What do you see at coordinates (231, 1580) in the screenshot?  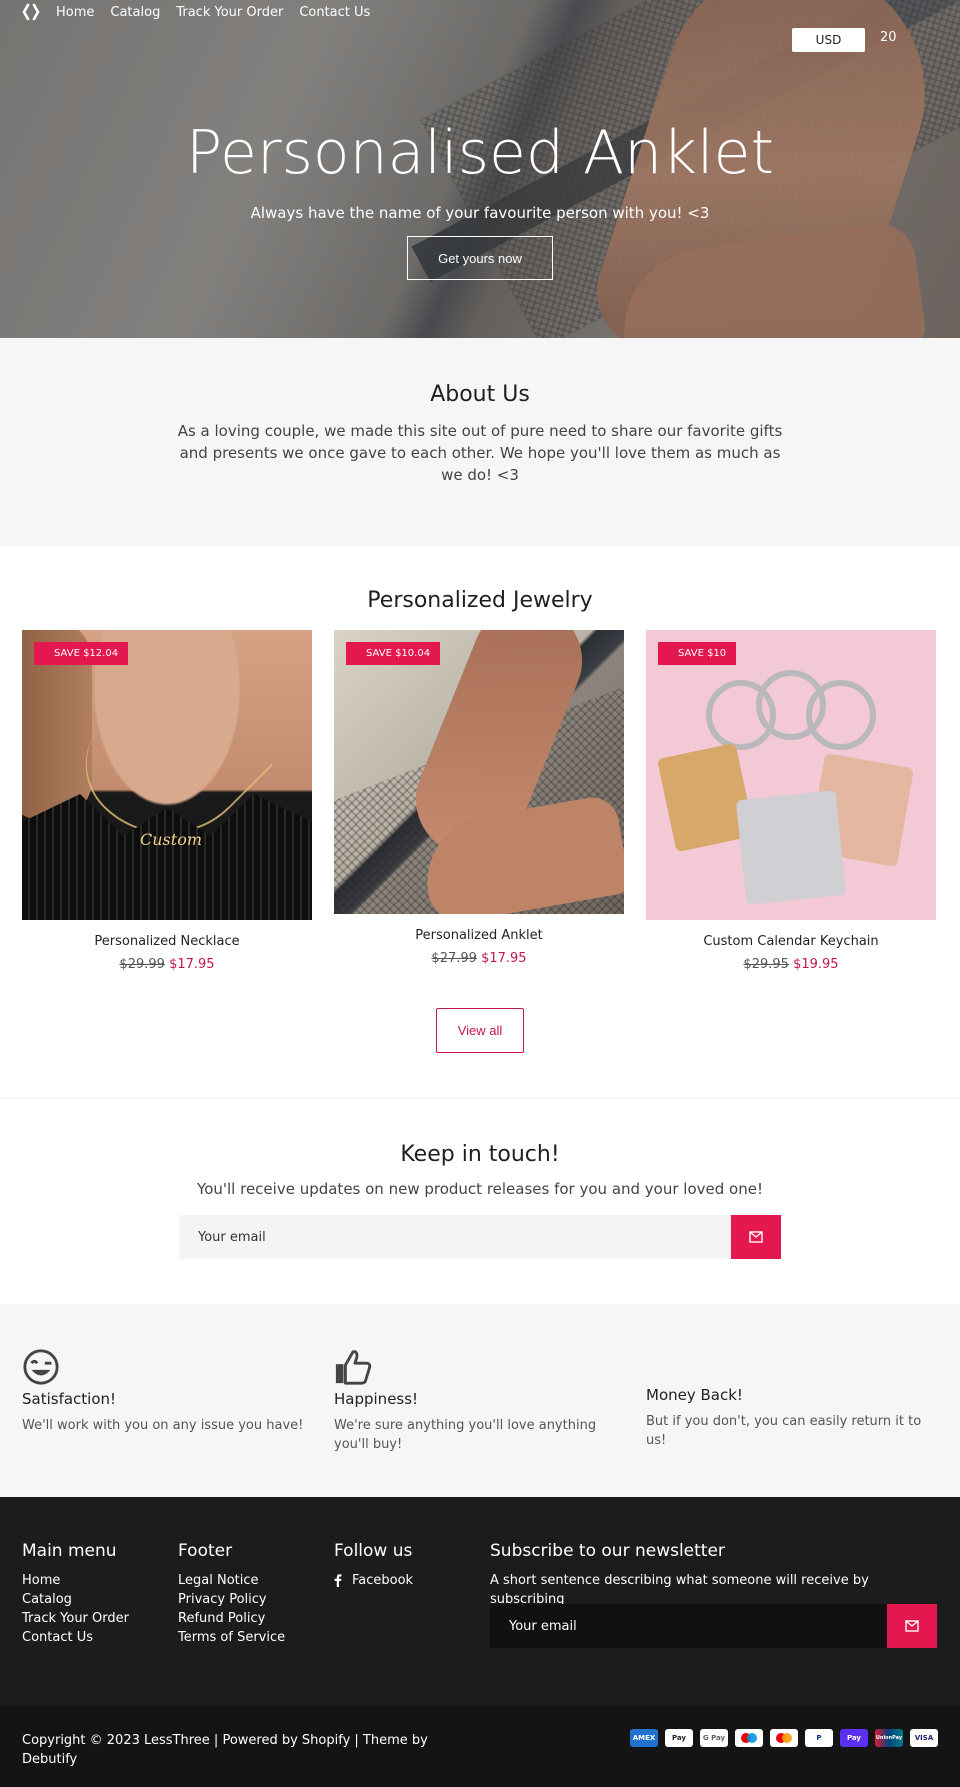 I see `footer-link-legal: Legal Notice` at bounding box center [231, 1580].